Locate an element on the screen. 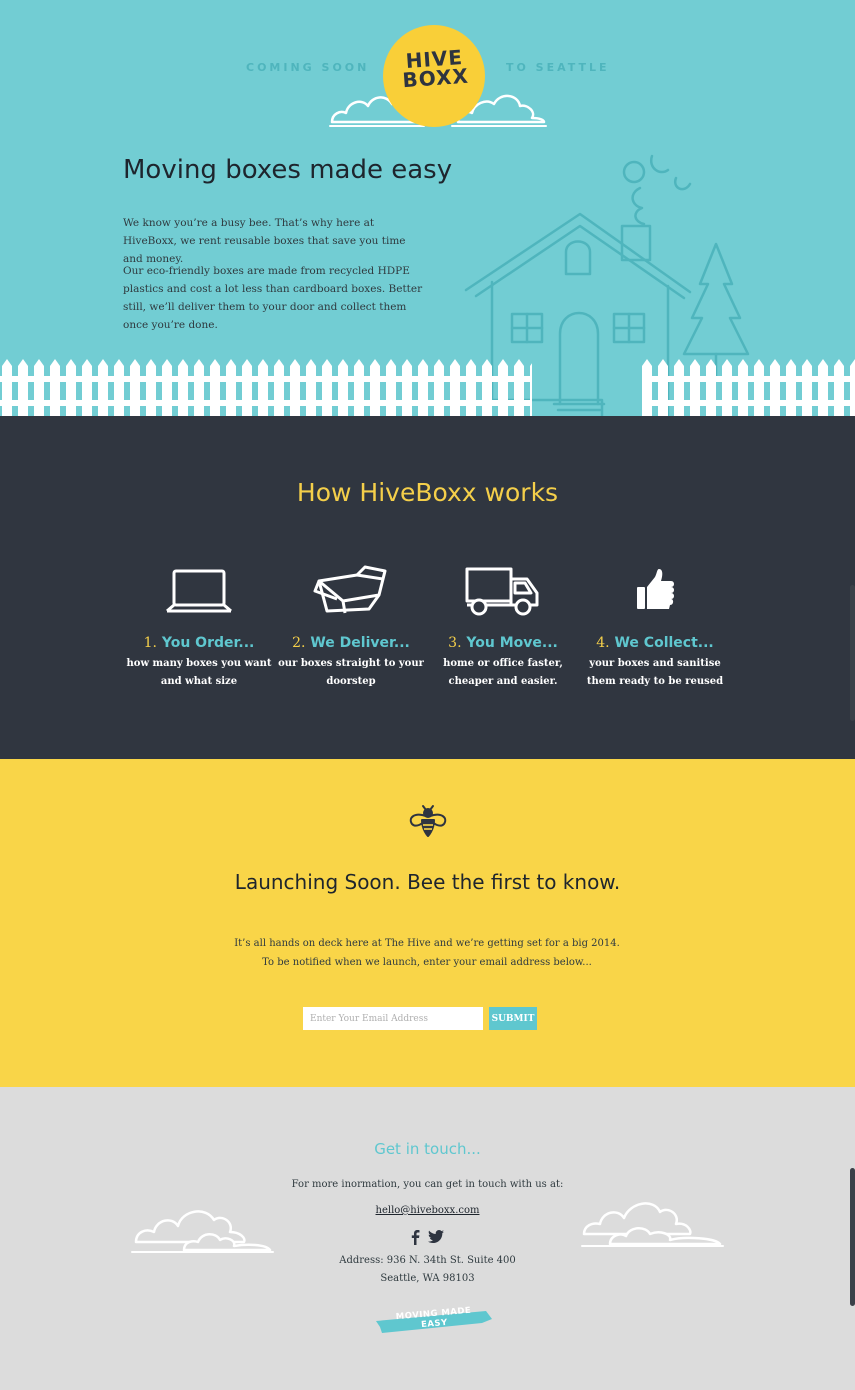 The height and width of the screenshot is (1390, 855). logo-line-boxx: BOXX is located at coordinates (435, 78).